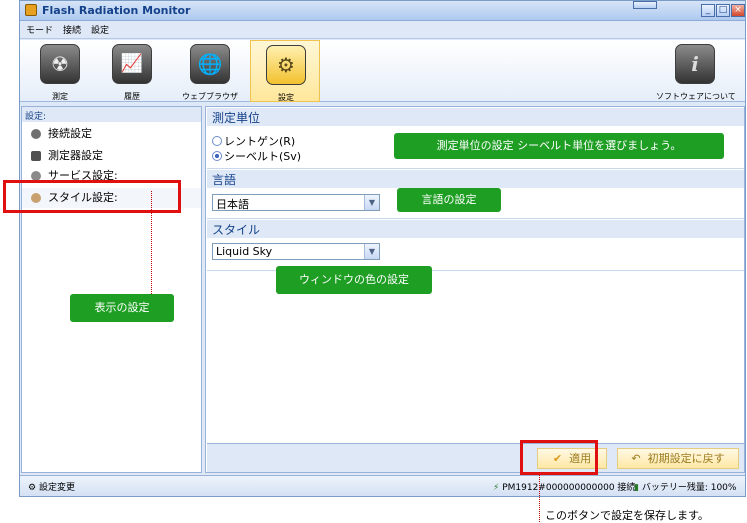  What do you see at coordinates (645, 5) in the screenshot?
I see `window-menu-icon` at bounding box center [645, 5].